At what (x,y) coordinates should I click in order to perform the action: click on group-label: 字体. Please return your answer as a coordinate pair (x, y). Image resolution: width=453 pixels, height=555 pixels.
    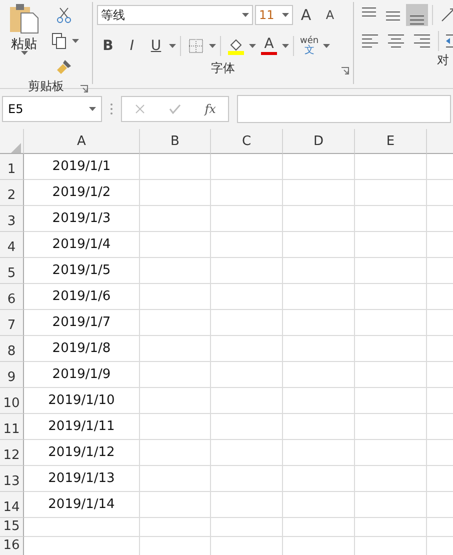
    Looking at the image, I should click on (223, 68).